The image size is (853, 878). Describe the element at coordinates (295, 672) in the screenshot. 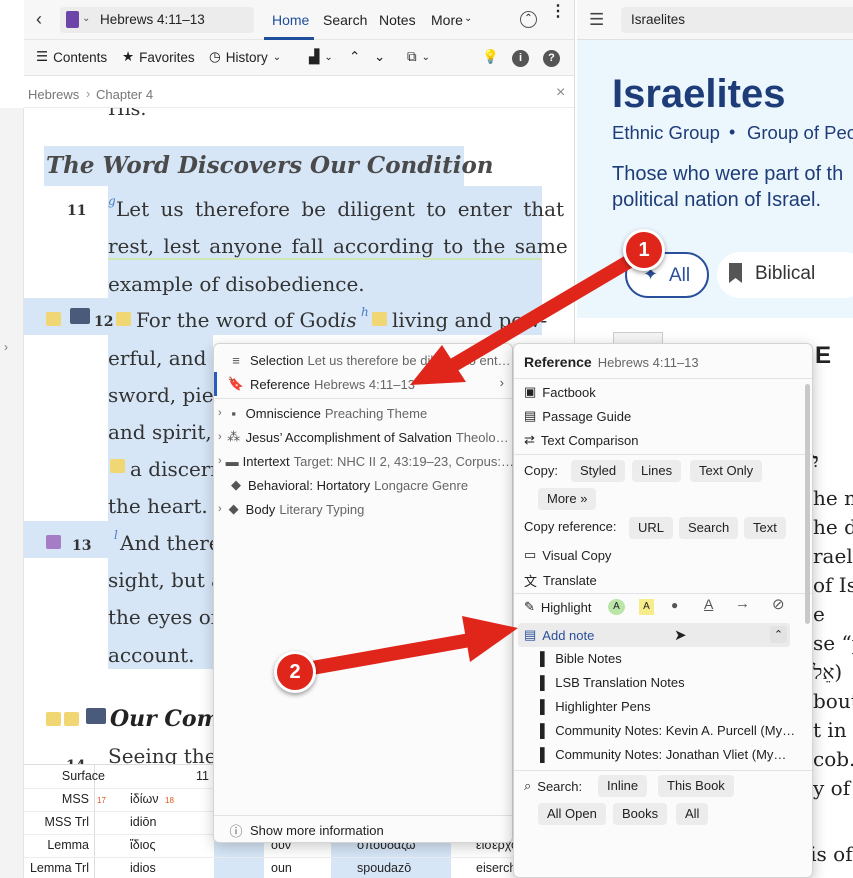

I see `annotation-marker-2: 2` at that location.